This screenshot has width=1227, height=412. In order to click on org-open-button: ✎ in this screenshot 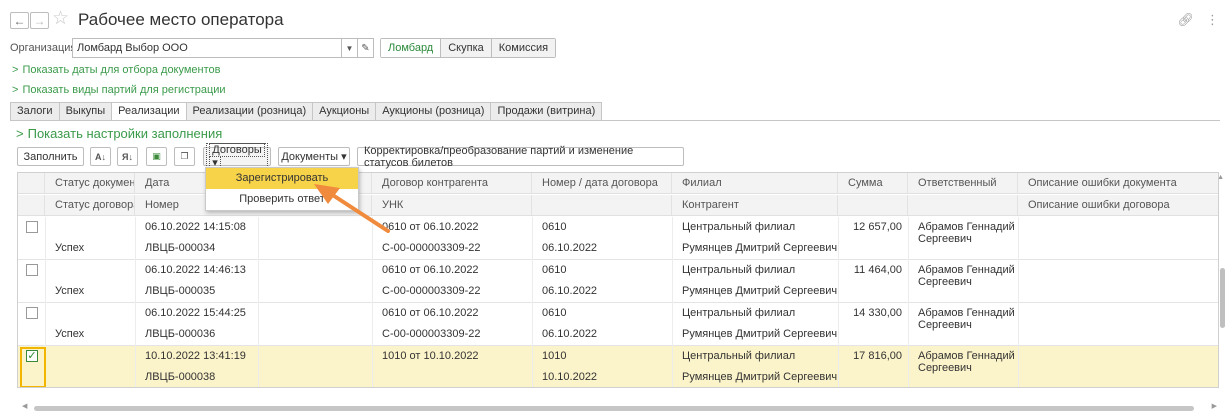, I will do `click(365, 48)`.